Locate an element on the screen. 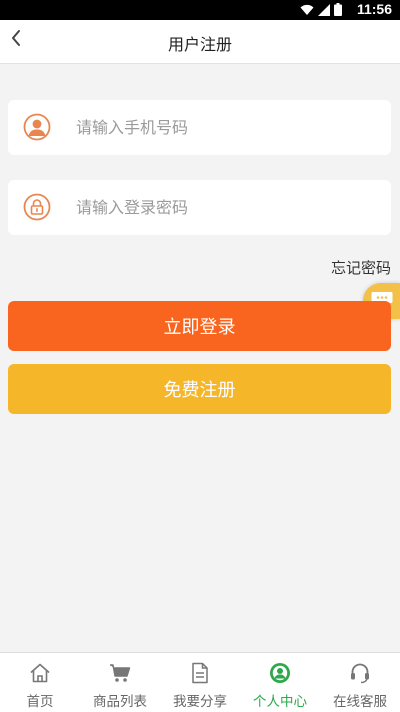 This screenshot has width=400, height=712. home-icon is located at coordinates (40, 673).